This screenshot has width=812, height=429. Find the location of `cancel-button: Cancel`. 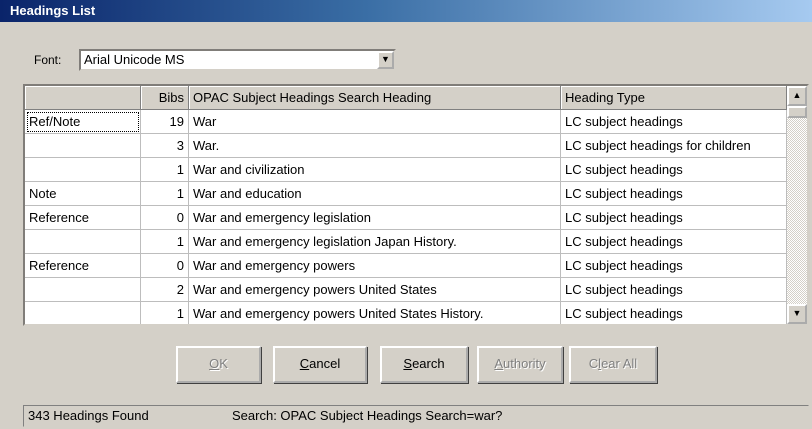

cancel-button: Cancel is located at coordinates (320, 364).